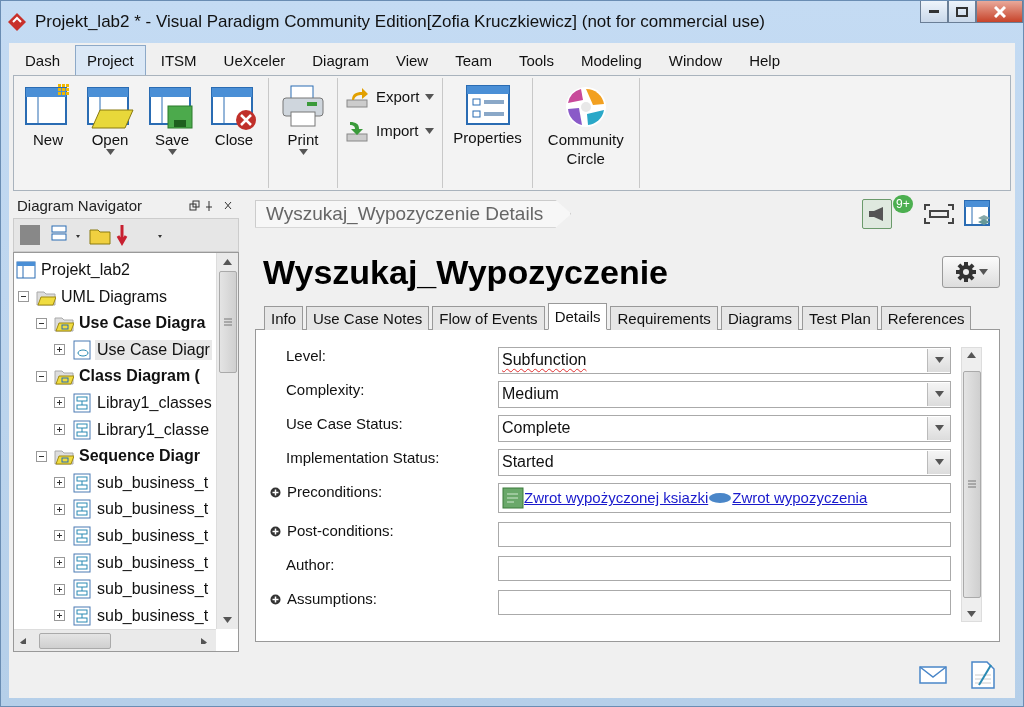 This screenshot has width=1024, height=707. What do you see at coordinates (939, 213) in the screenshot?
I see `fit-view-icon` at bounding box center [939, 213].